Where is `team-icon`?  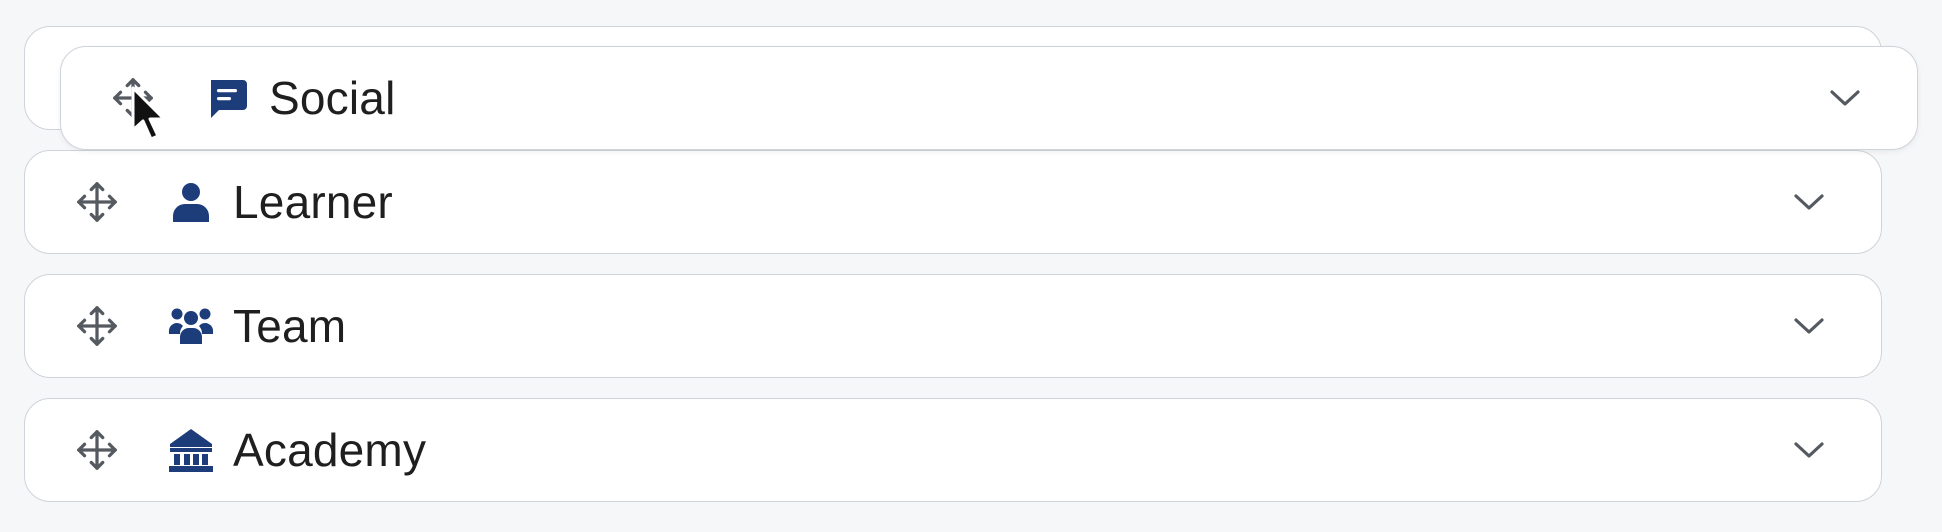
team-icon is located at coordinates (191, 326).